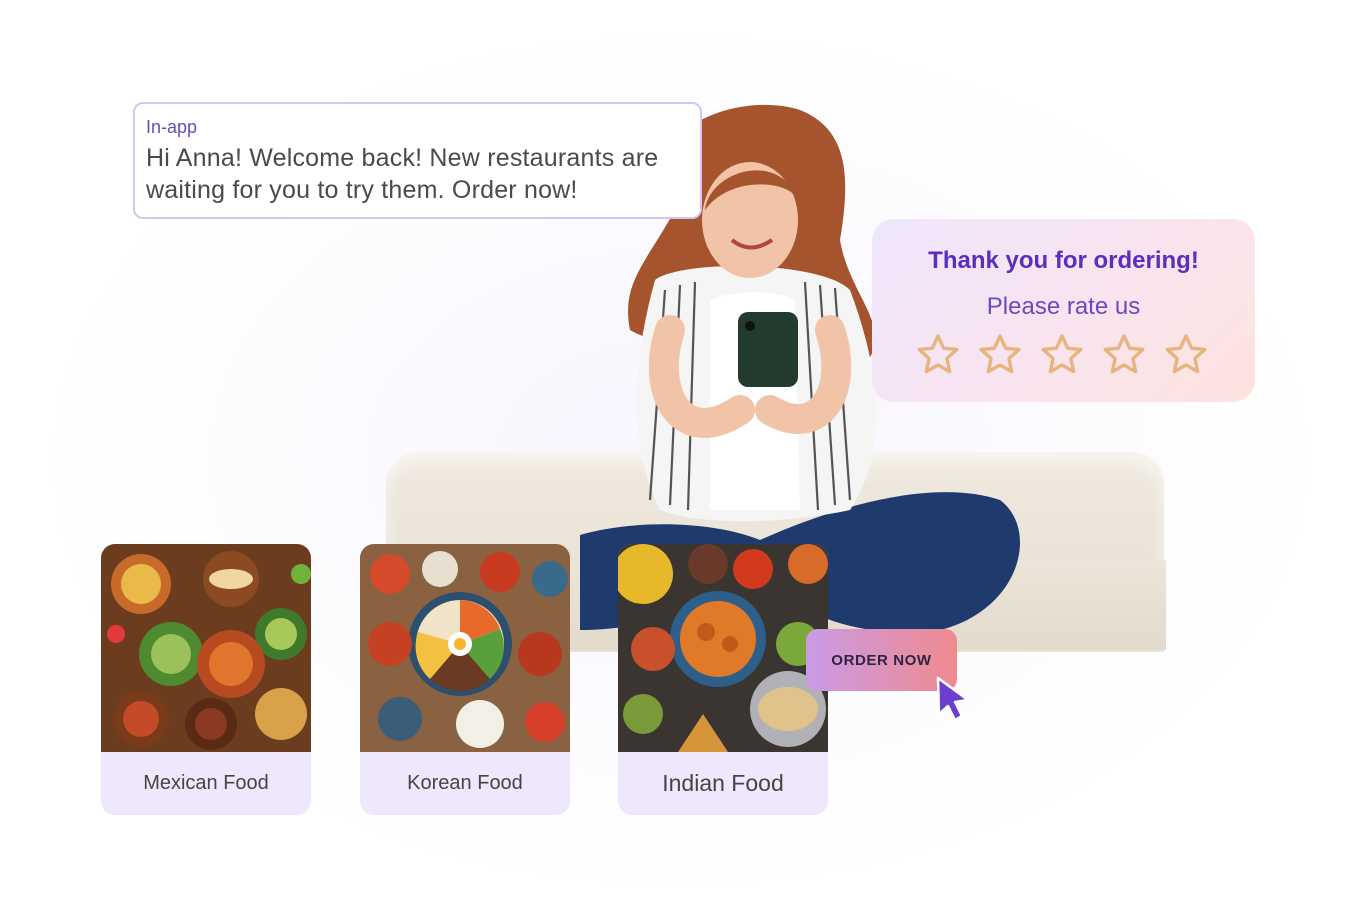 The width and height of the screenshot is (1355, 915). Describe the element at coordinates (465, 783) in the screenshot. I see `food-card-label: Korean Food` at that location.